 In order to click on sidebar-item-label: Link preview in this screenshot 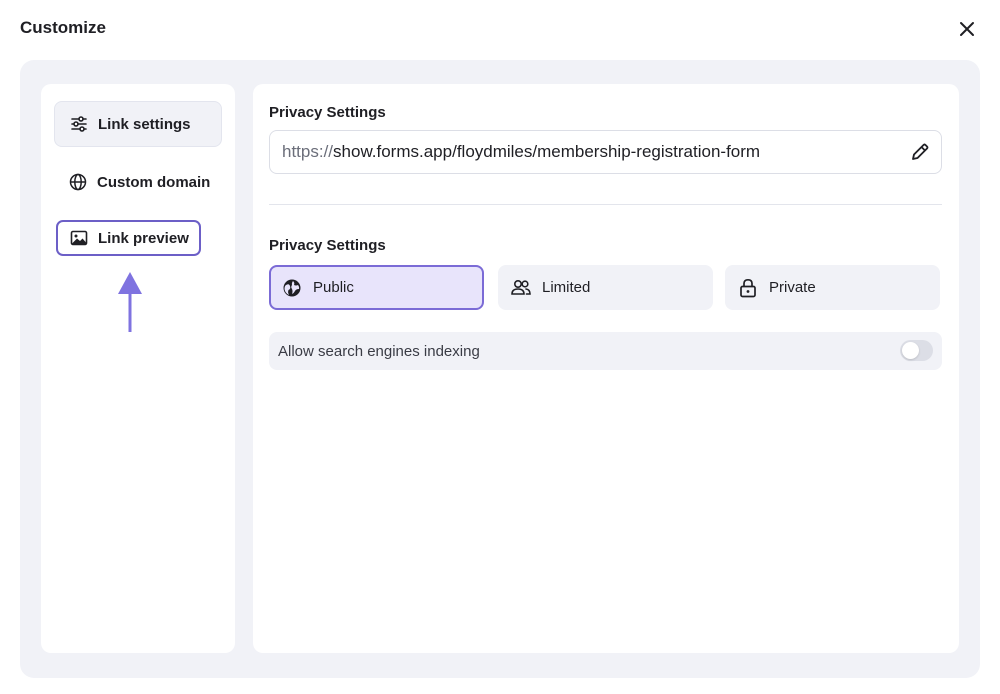, I will do `click(143, 238)`.